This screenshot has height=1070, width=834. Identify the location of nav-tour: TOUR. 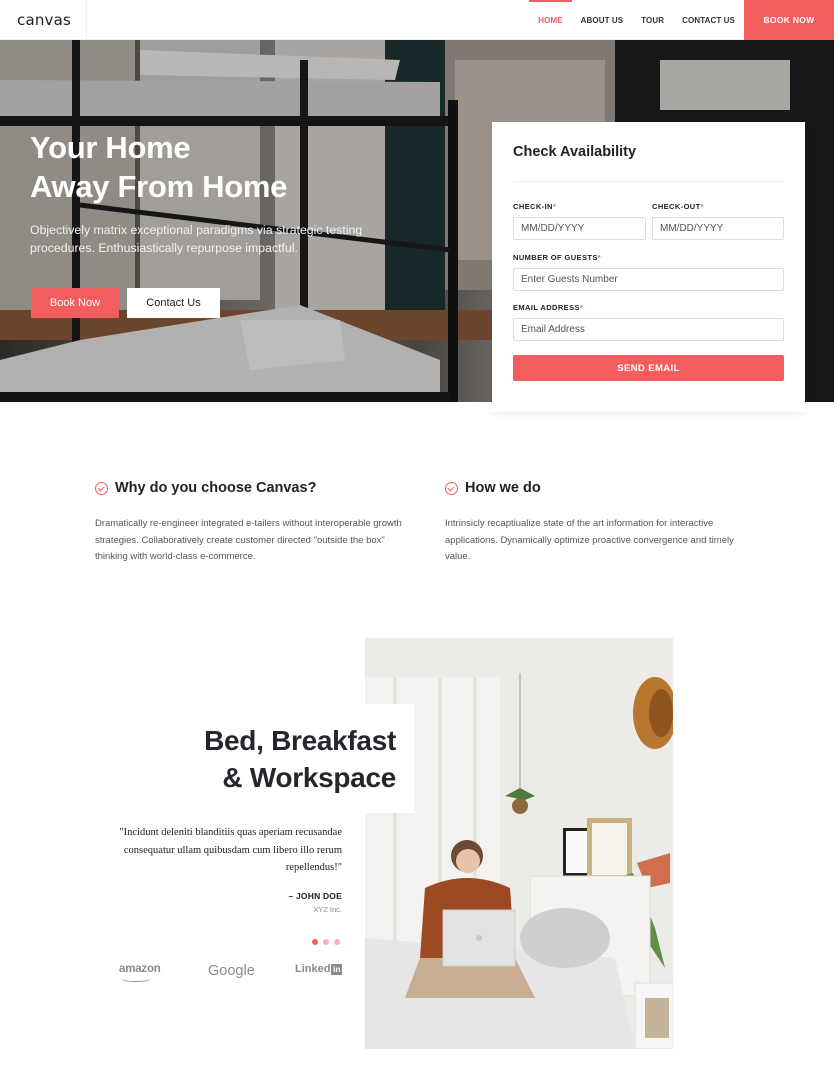
(652, 20).